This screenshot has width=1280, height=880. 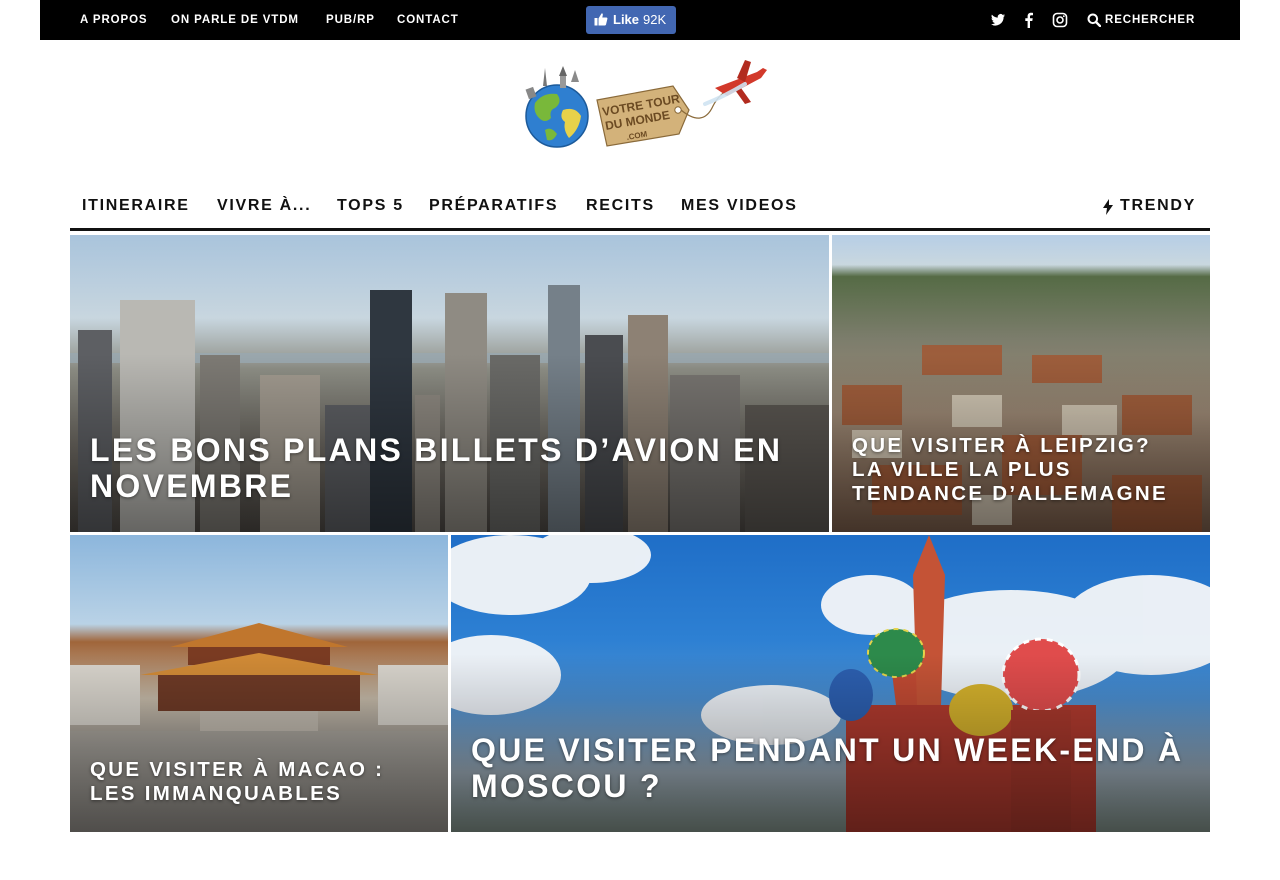 I want to click on search-label: RECHERCHER, so click(x=1150, y=20).